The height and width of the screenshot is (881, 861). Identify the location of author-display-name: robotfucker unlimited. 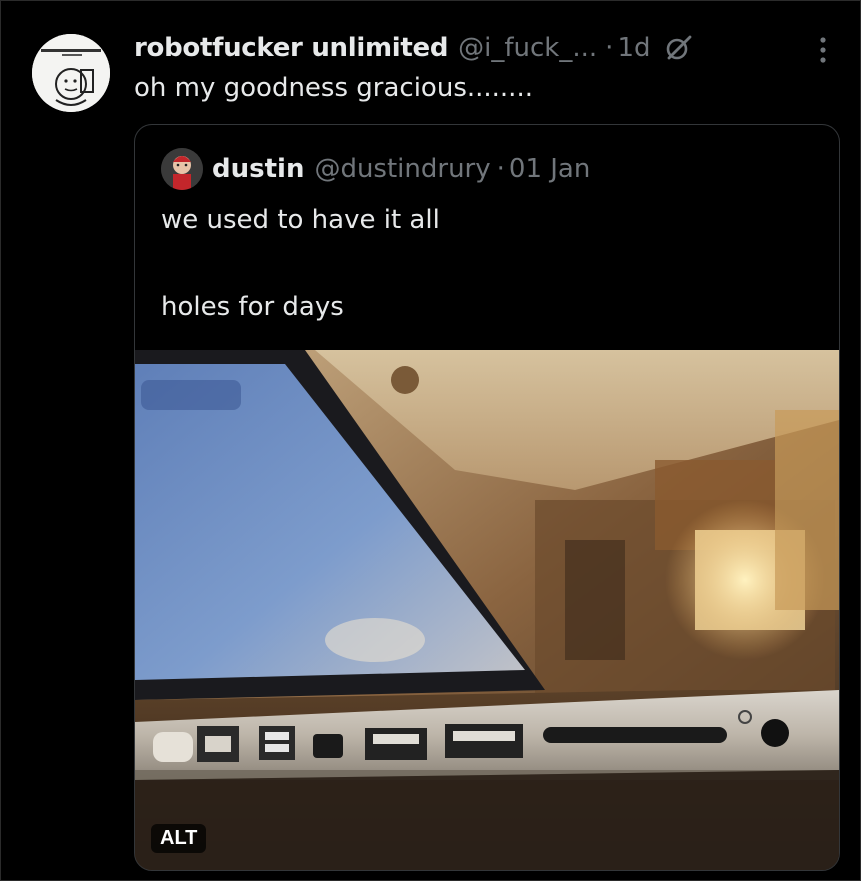
(291, 48).